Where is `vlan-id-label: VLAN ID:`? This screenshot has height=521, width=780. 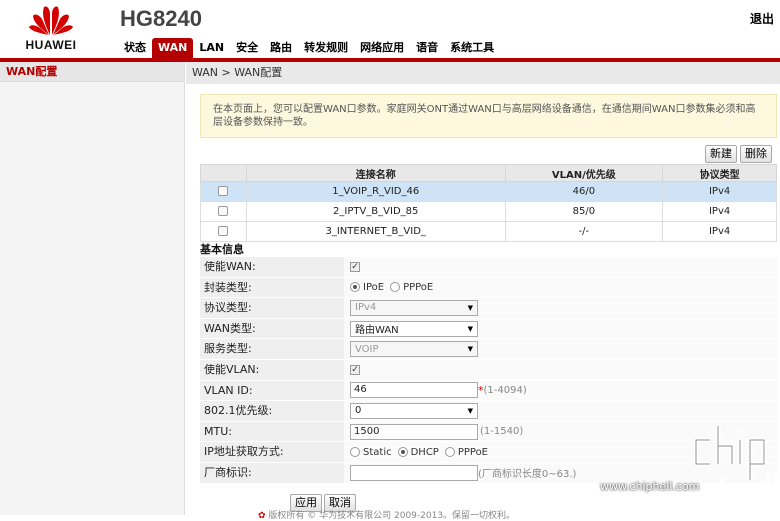
vlan-id-label: VLAN ID: is located at coordinates (272, 390).